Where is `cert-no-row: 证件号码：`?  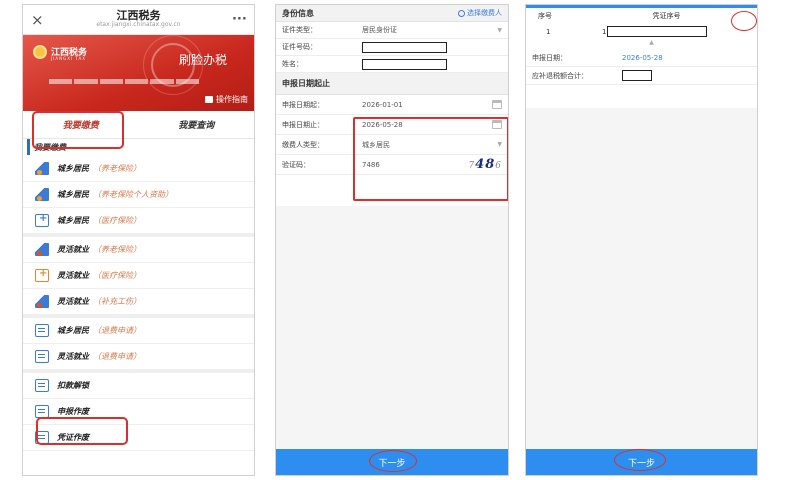 cert-no-row: 证件号码： is located at coordinates (392, 47).